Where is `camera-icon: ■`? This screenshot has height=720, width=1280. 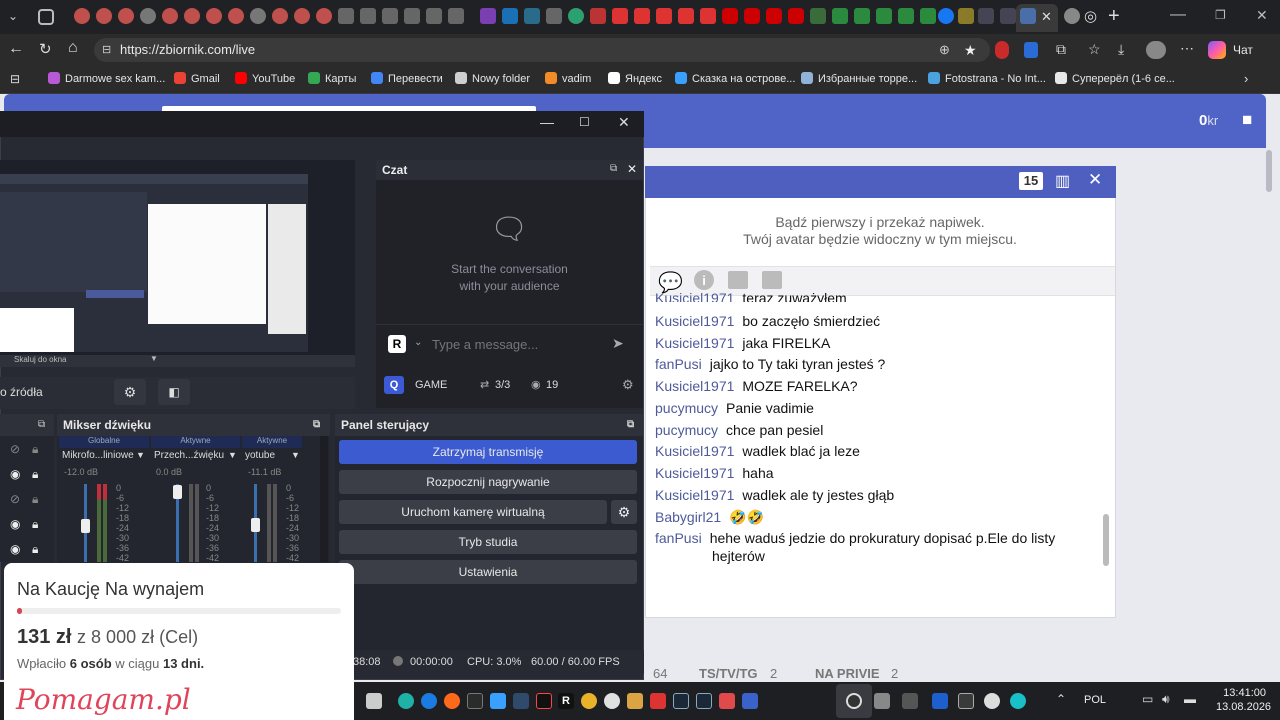 camera-icon: ■ is located at coordinates (1247, 120).